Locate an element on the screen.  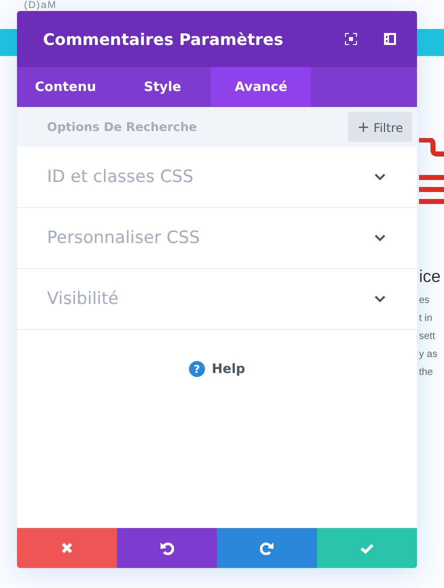
help-link: ? Help is located at coordinates (217, 369).